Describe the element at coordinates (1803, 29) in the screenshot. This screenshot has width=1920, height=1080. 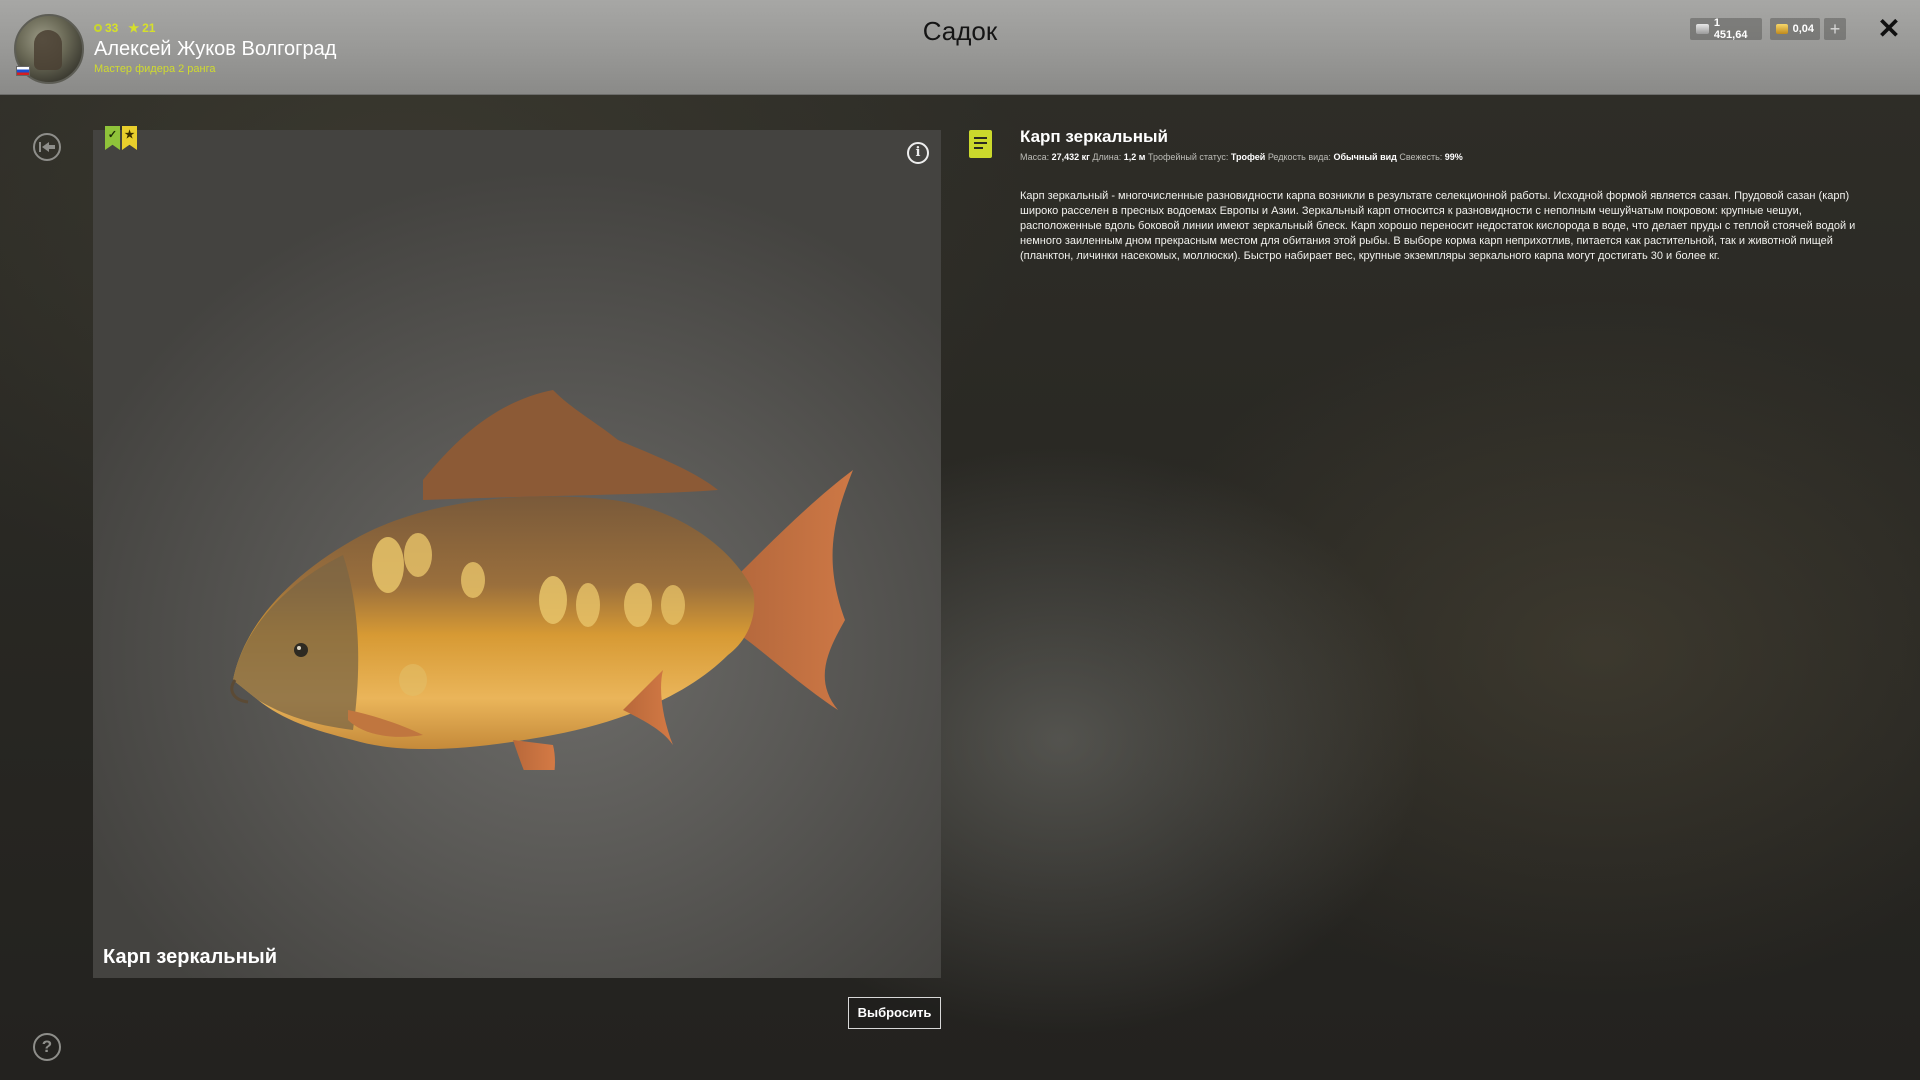
I see `gold-value: 0,04` at that location.